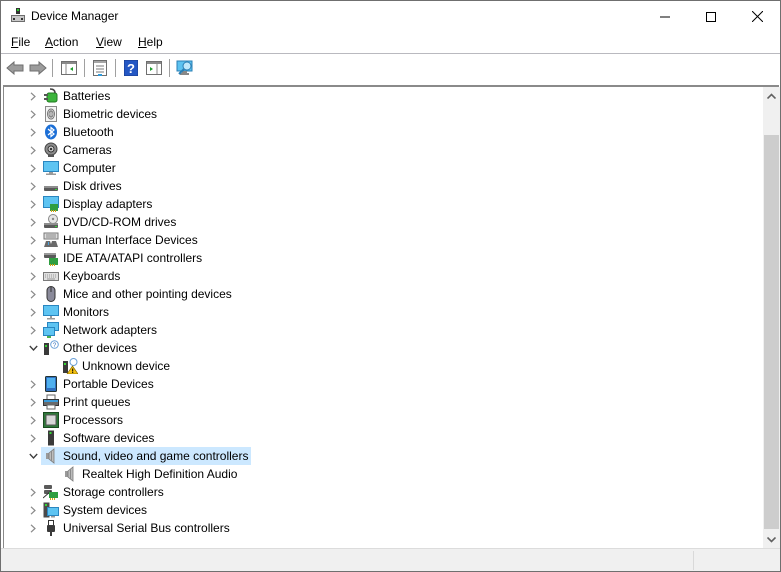 The image size is (781, 572). I want to click on tree-category-item: Batteries, so click(383, 96).